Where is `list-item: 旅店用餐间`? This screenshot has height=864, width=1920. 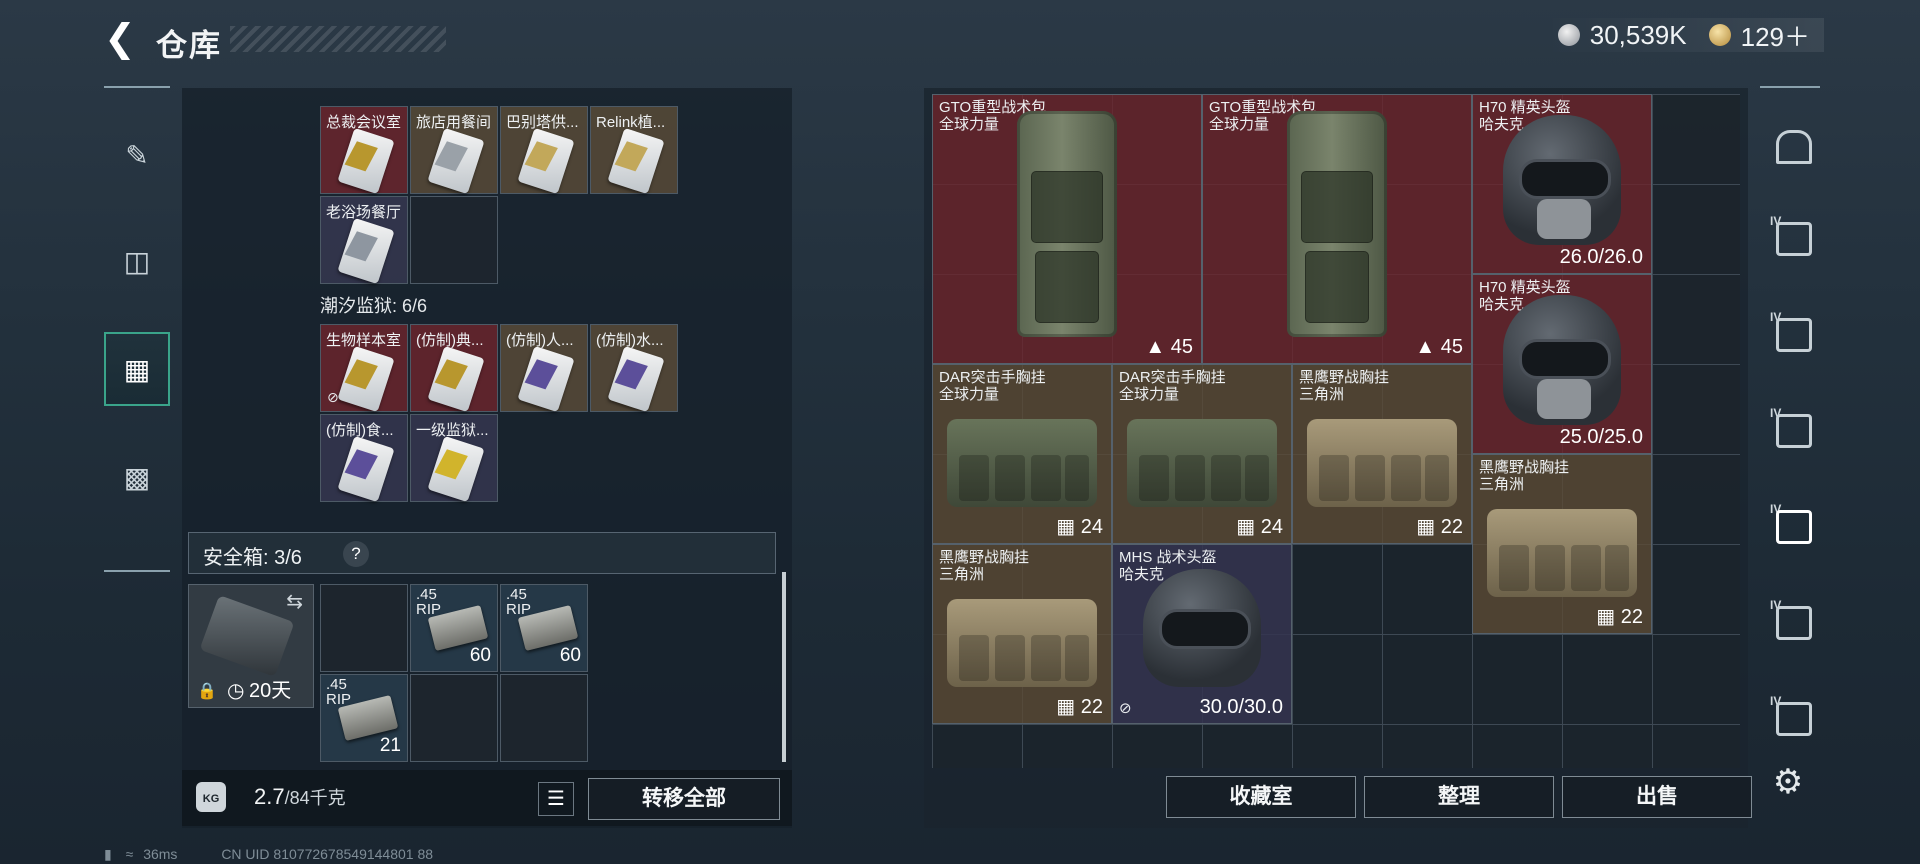
list-item: 旅店用餐间 is located at coordinates (454, 150).